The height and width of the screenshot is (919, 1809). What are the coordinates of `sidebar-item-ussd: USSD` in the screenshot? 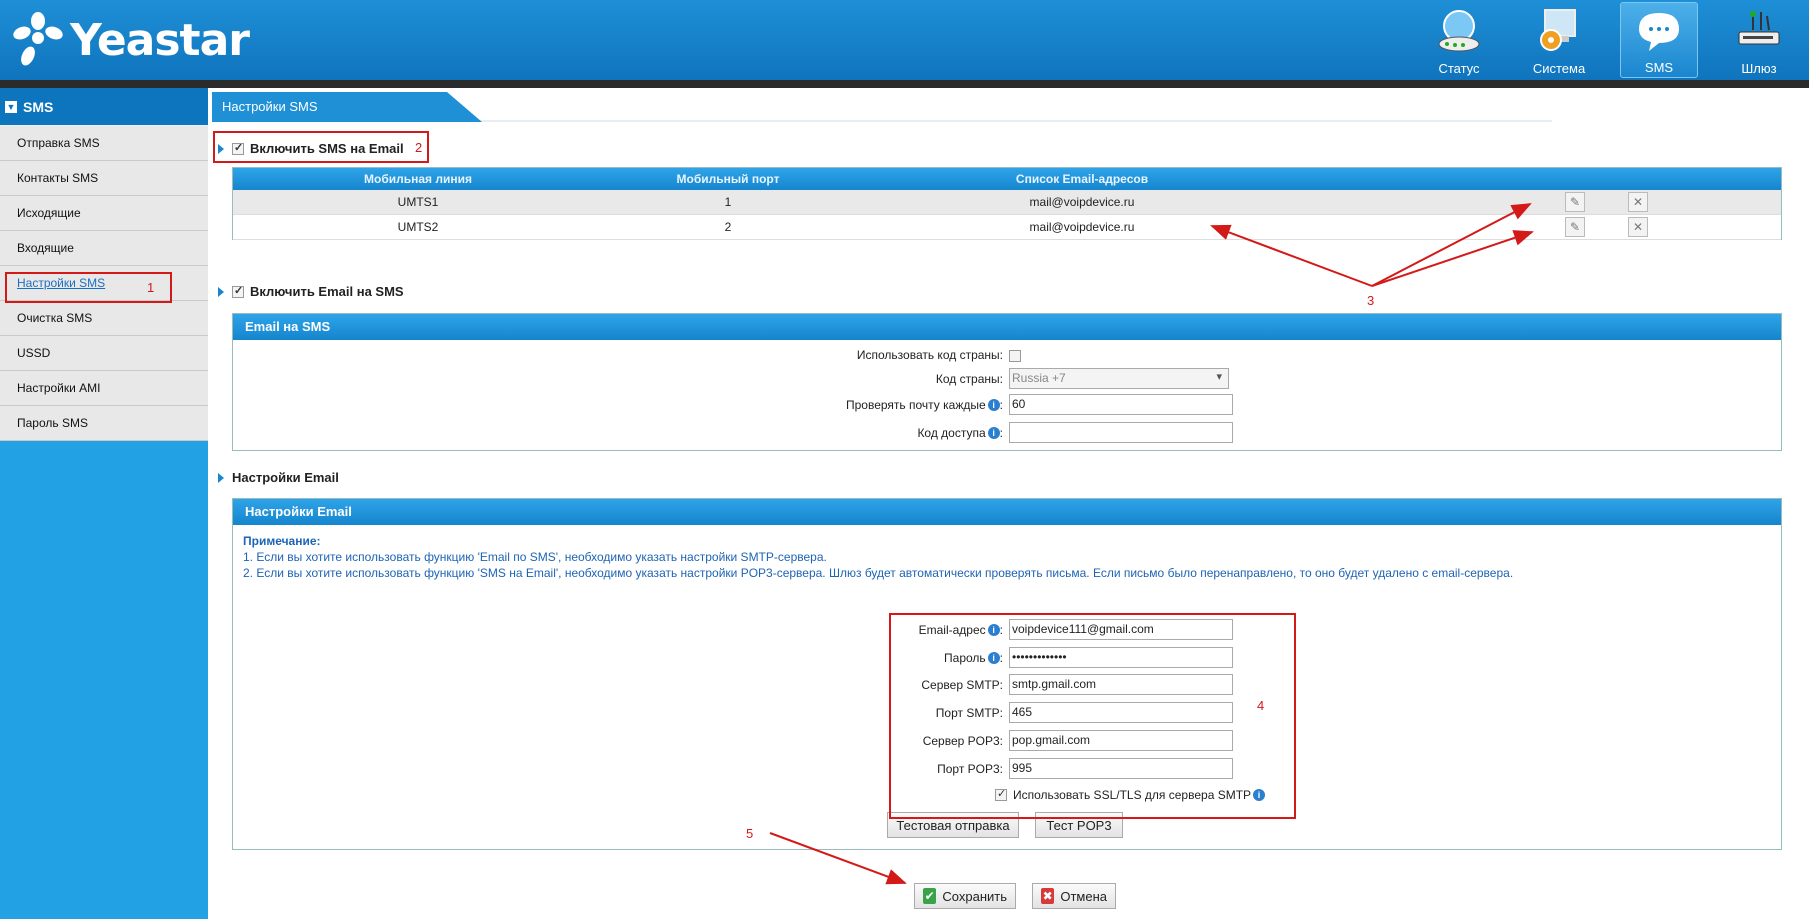 It's located at (104, 353).